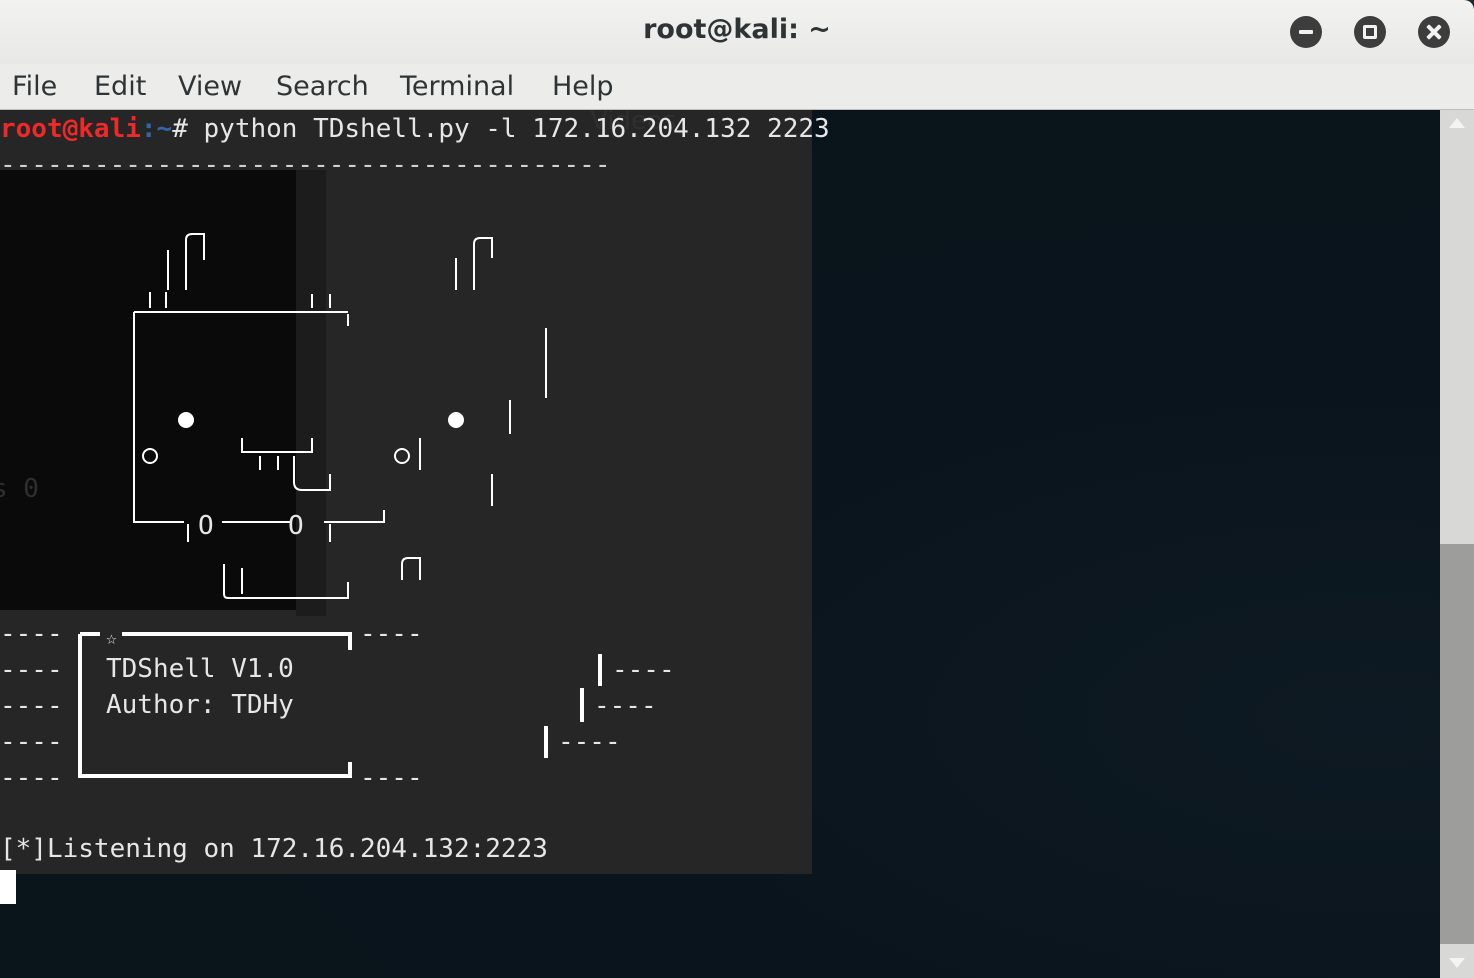 Image resolution: width=1474 pixels, height=978 pixels. I want to click on minimize-icon, so click(1306, 32).